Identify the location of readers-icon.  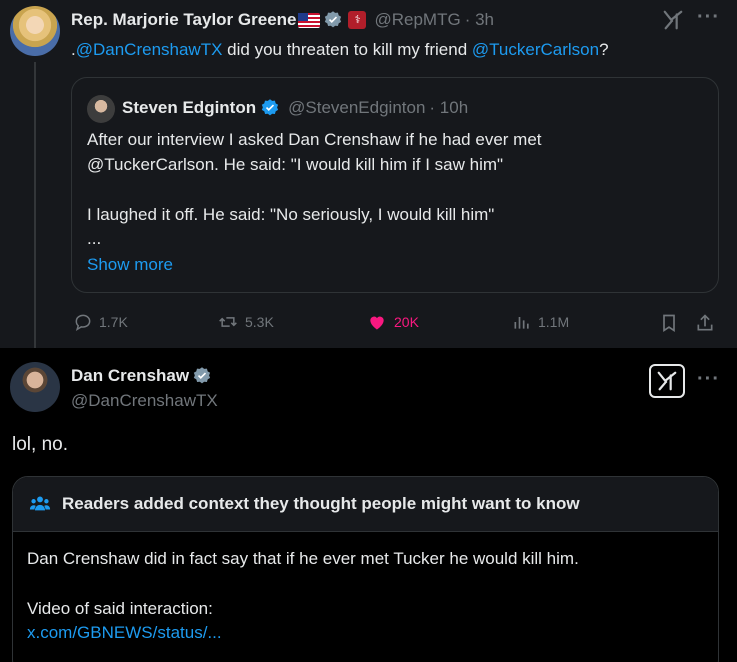
(40, 503).